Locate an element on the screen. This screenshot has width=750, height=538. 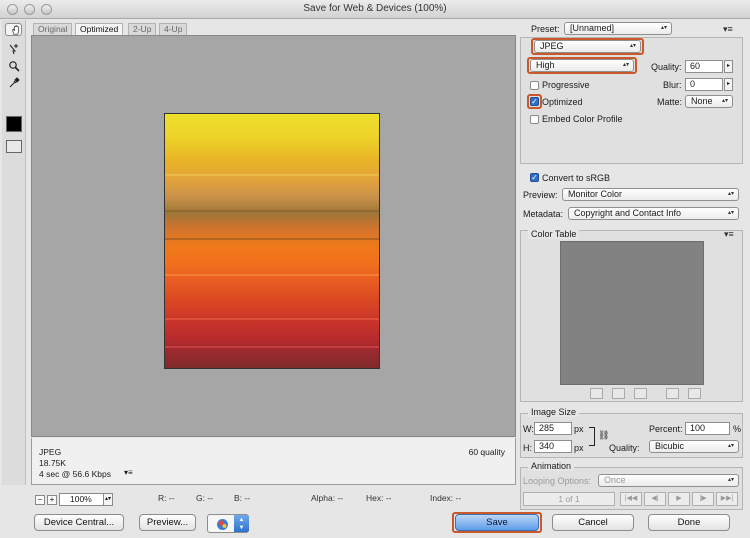
format-dropdown-arrow-icon: ▴▾ is located at coordinates (632, 46).